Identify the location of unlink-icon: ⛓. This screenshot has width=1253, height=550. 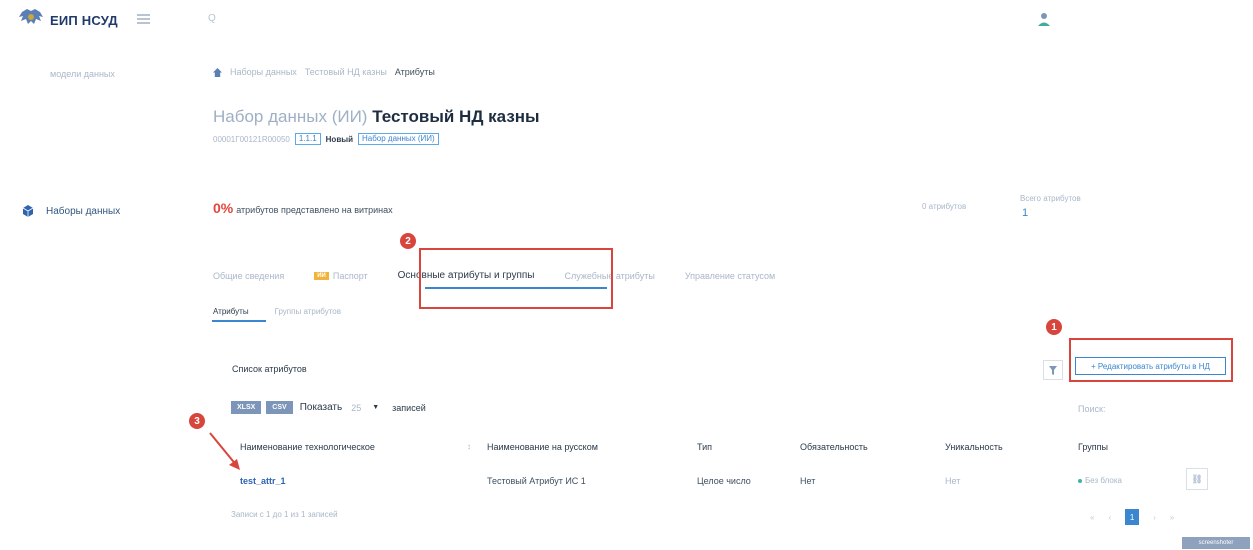
(1197, 478).